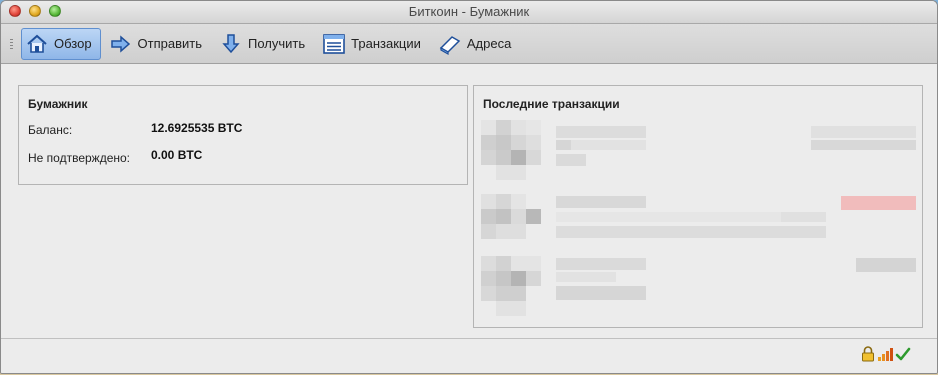 Image resolution: width=938 pixels, height=375 pixels. What do you see at coordinates (469, 355) in the screenshot?
I see `status-bar` at bounding box center [469, 355].